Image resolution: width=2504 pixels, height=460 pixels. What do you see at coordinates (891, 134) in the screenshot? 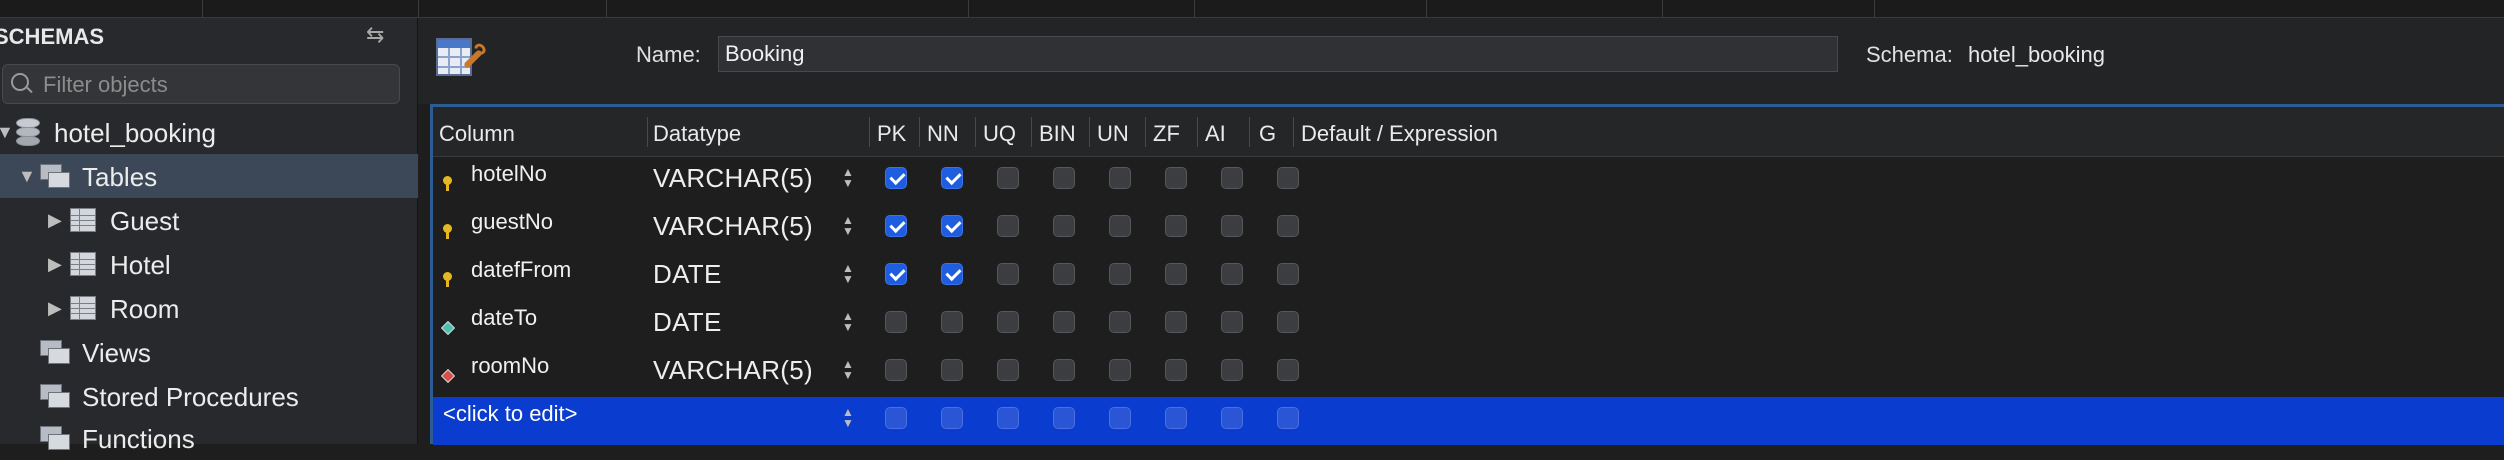
I see `header-pk: PK` at bounding box center [891, 134].